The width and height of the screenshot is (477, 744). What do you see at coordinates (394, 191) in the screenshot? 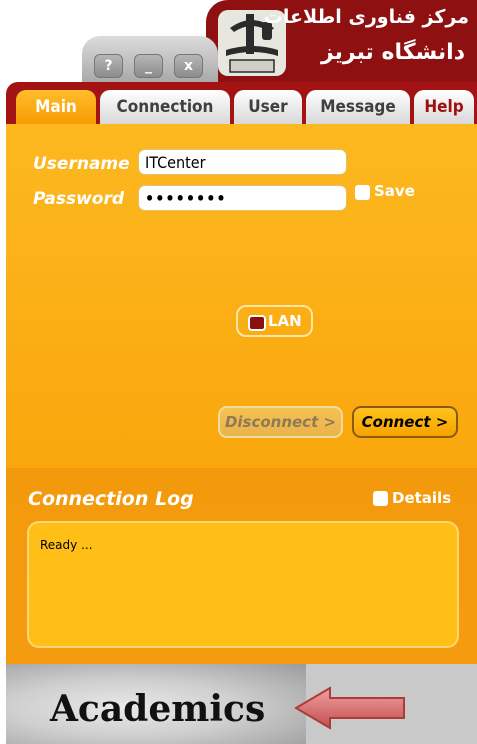
I see `save-label: Save` at bounding box center [394, 191].